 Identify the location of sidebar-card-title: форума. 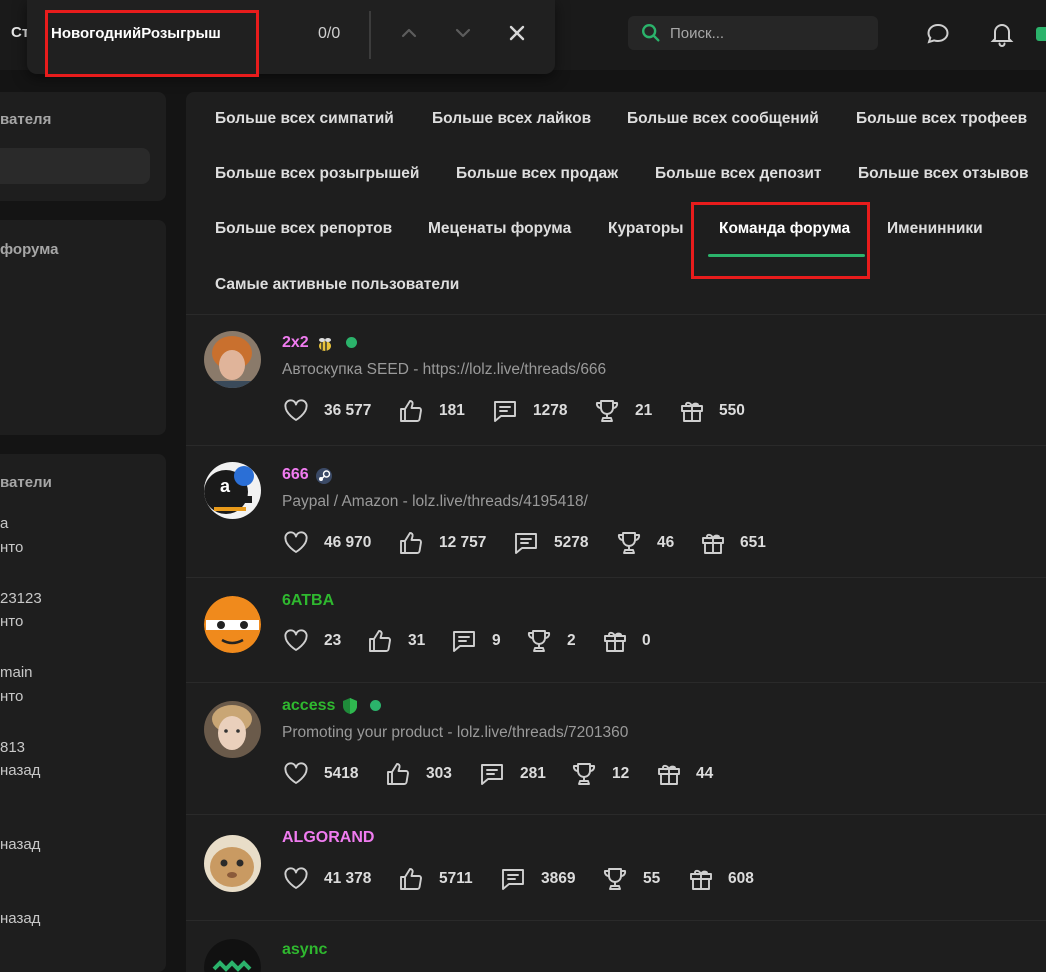
(29, 249).